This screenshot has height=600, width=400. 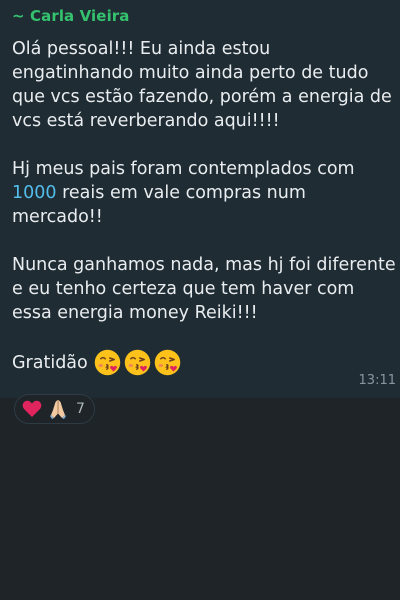 I want to click on message-text-segment: Hj meus pais foram contemplados com, so click(x=183, y=169).